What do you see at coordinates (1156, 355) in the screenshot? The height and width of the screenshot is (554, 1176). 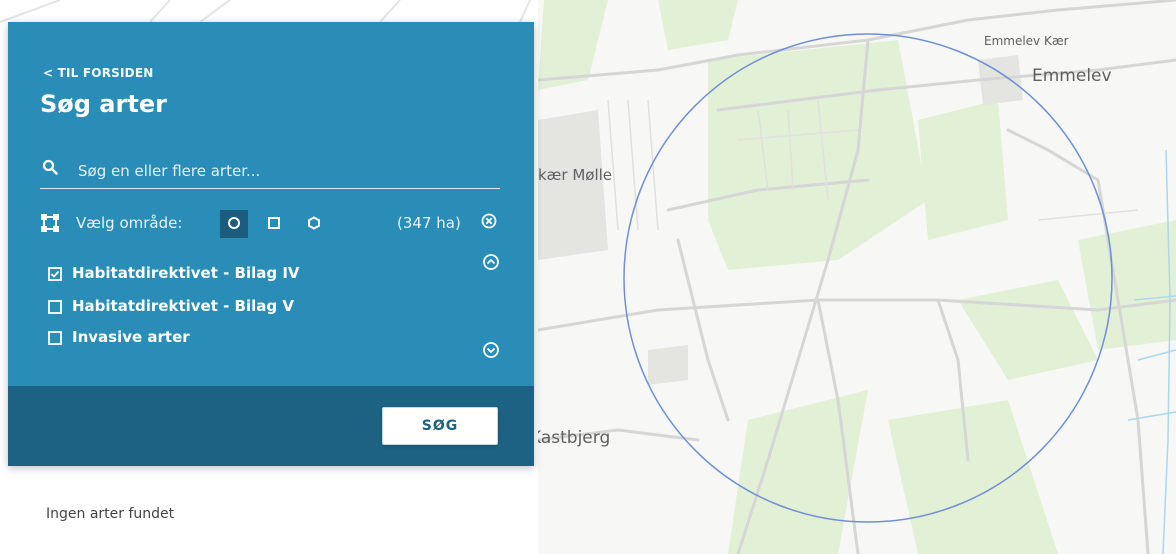 I see `waterway` at bounding box center [1156, 355].